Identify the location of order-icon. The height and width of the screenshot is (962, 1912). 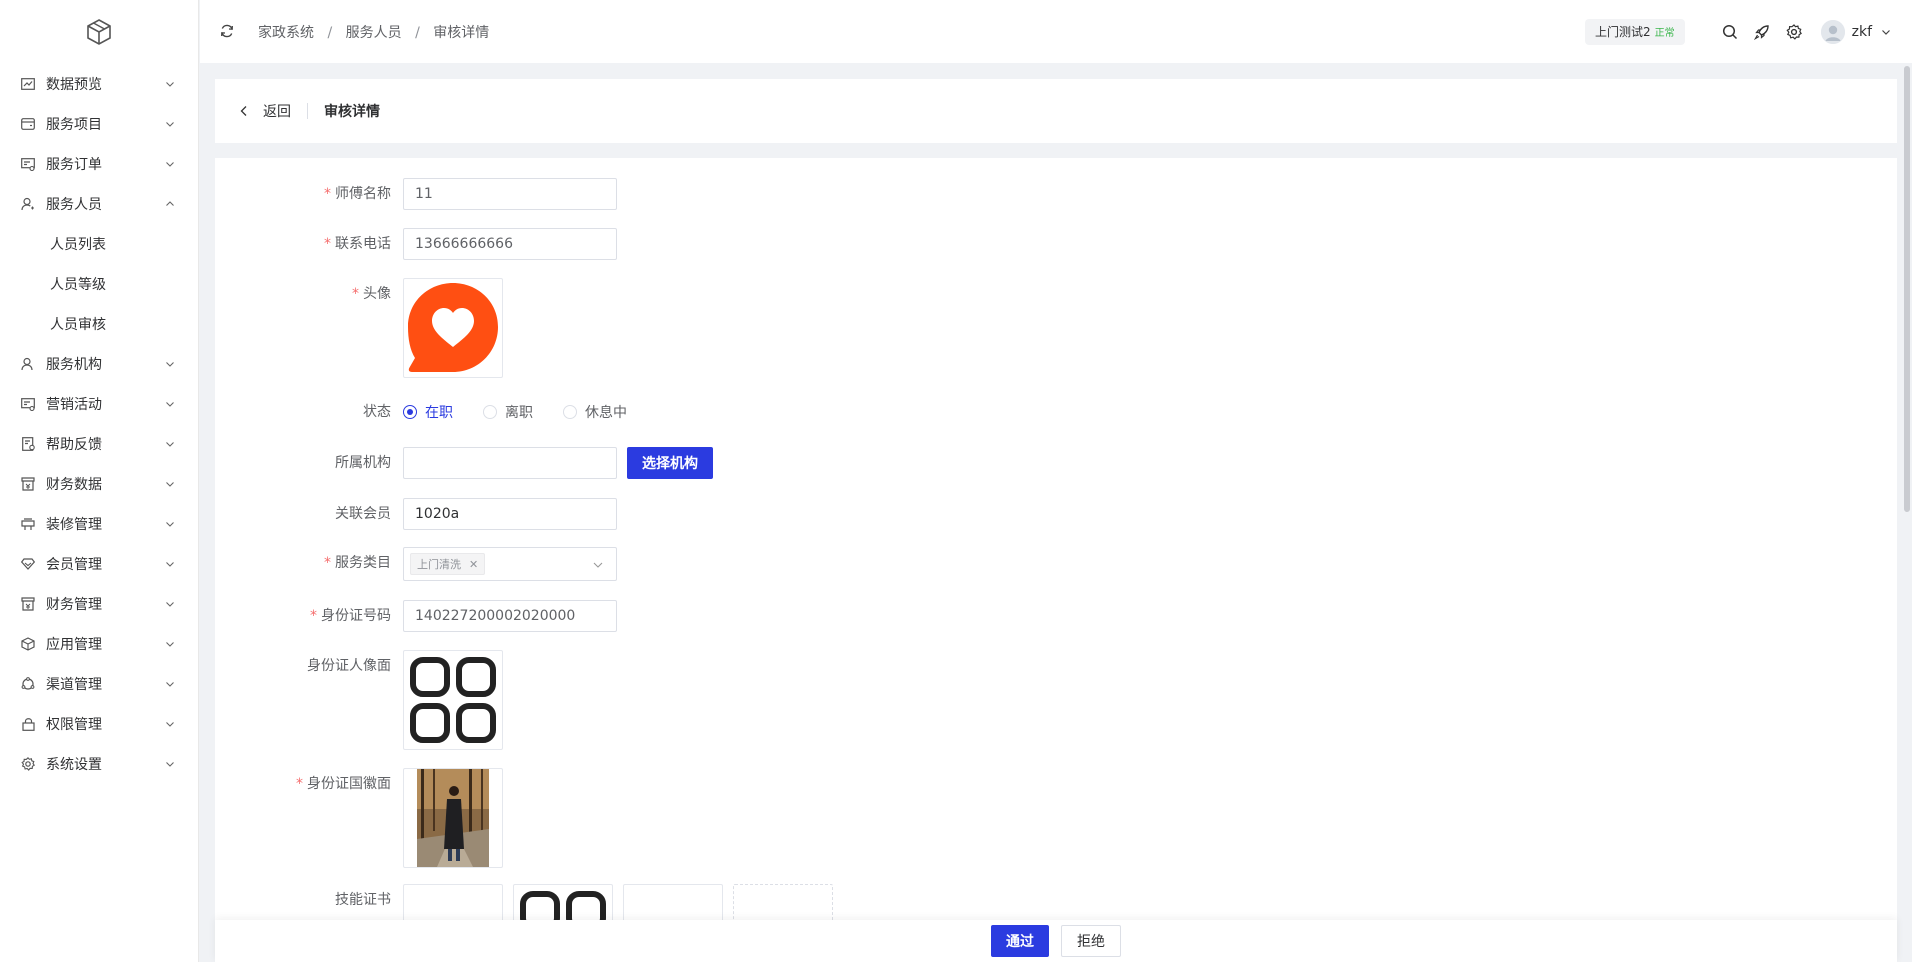
(28, 164).